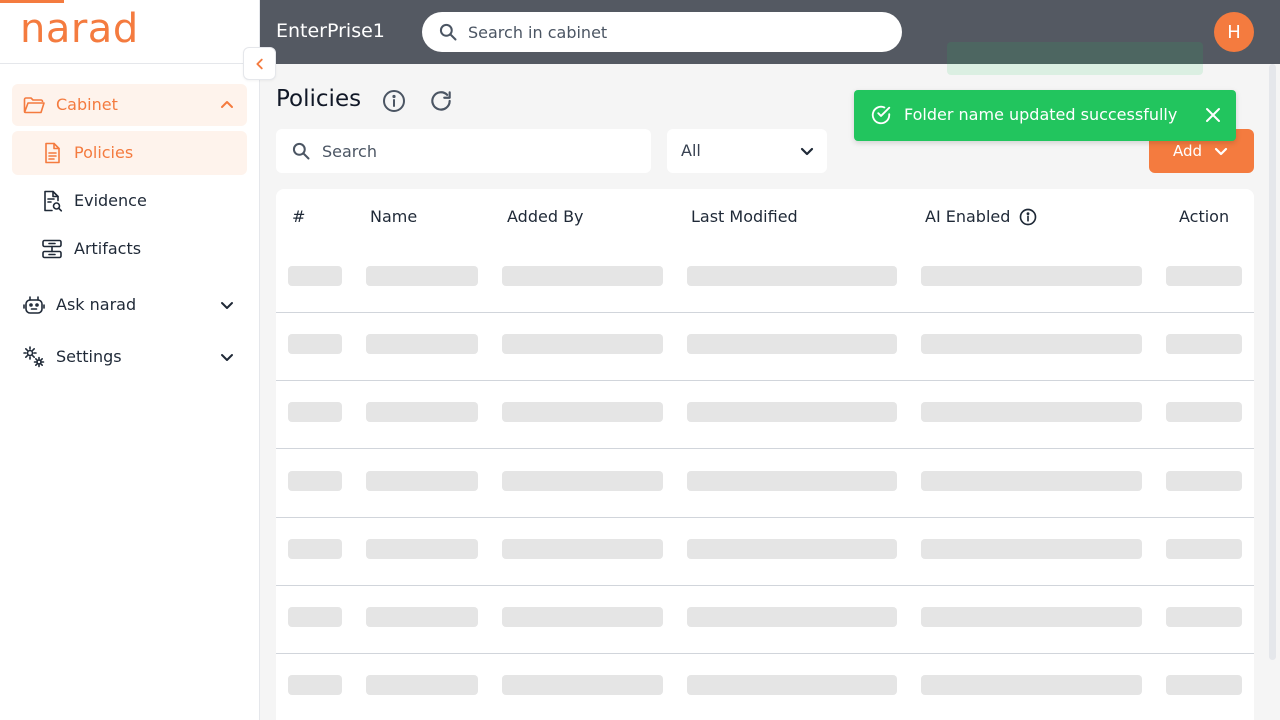 The image size is (1280, 720). I want to click on column-header-last-modified: Last Modified, so click(744, 216).